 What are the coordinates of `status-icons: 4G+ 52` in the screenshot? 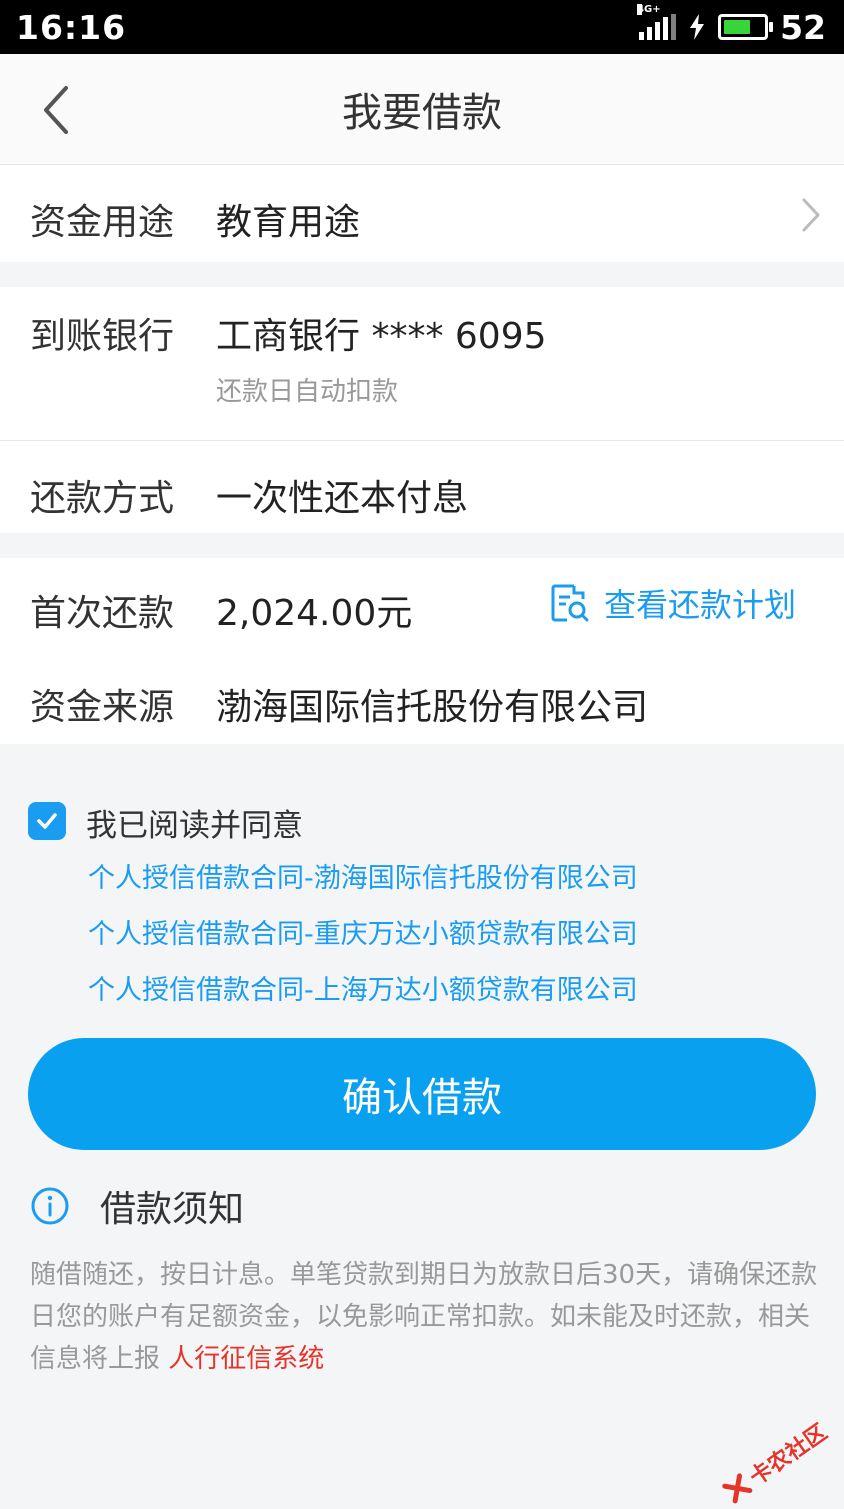 It's located at (731, 25).